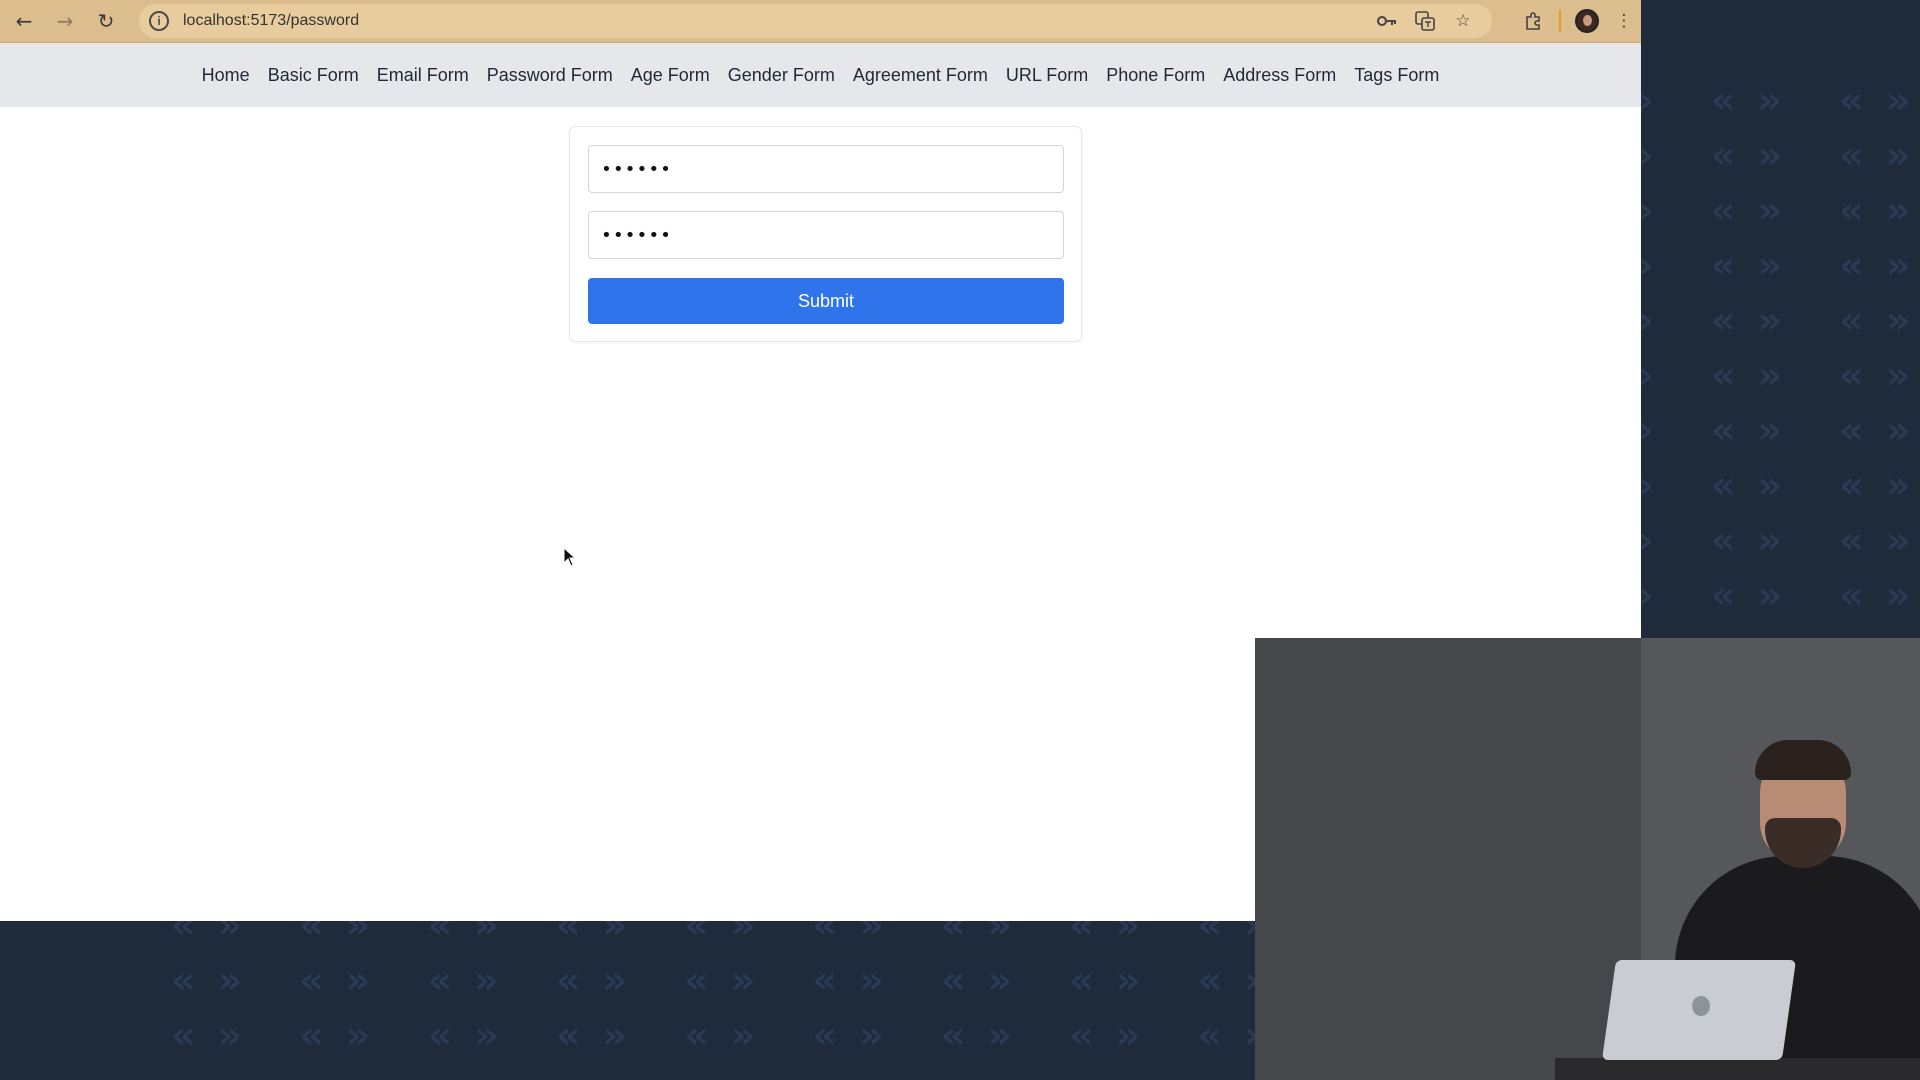 Image resolution: width=1920 pixels, height=1080 pixels. Describe the element at coordinates (826, 301) in the screenshot. I see `submit-button: Submit` at that location.